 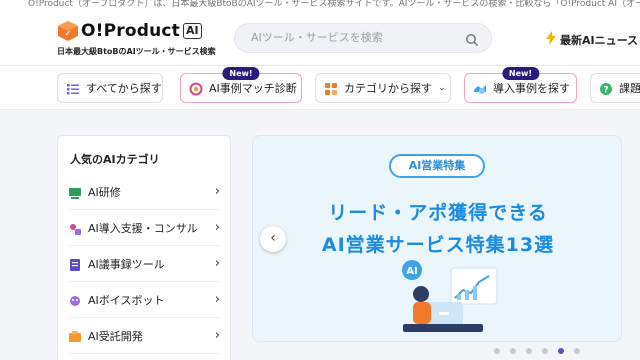 What do you see at coordinates (437, 166) in the screenshot?
I see `banner-pill: AI営業特集` at bounding box center [437, 166].